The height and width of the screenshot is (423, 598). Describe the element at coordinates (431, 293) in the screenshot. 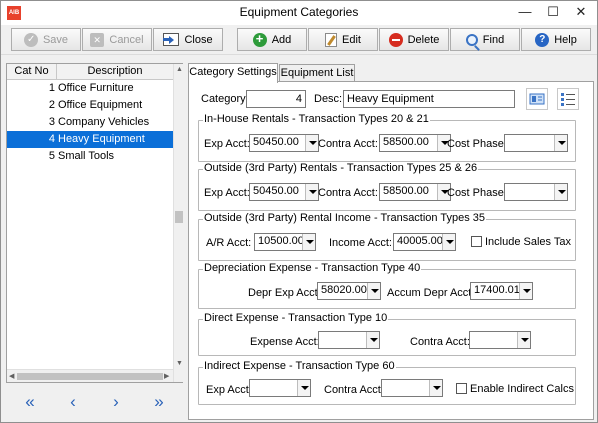

I see `accum-depr-acct-label: Accum Depr Acct:` at that location.